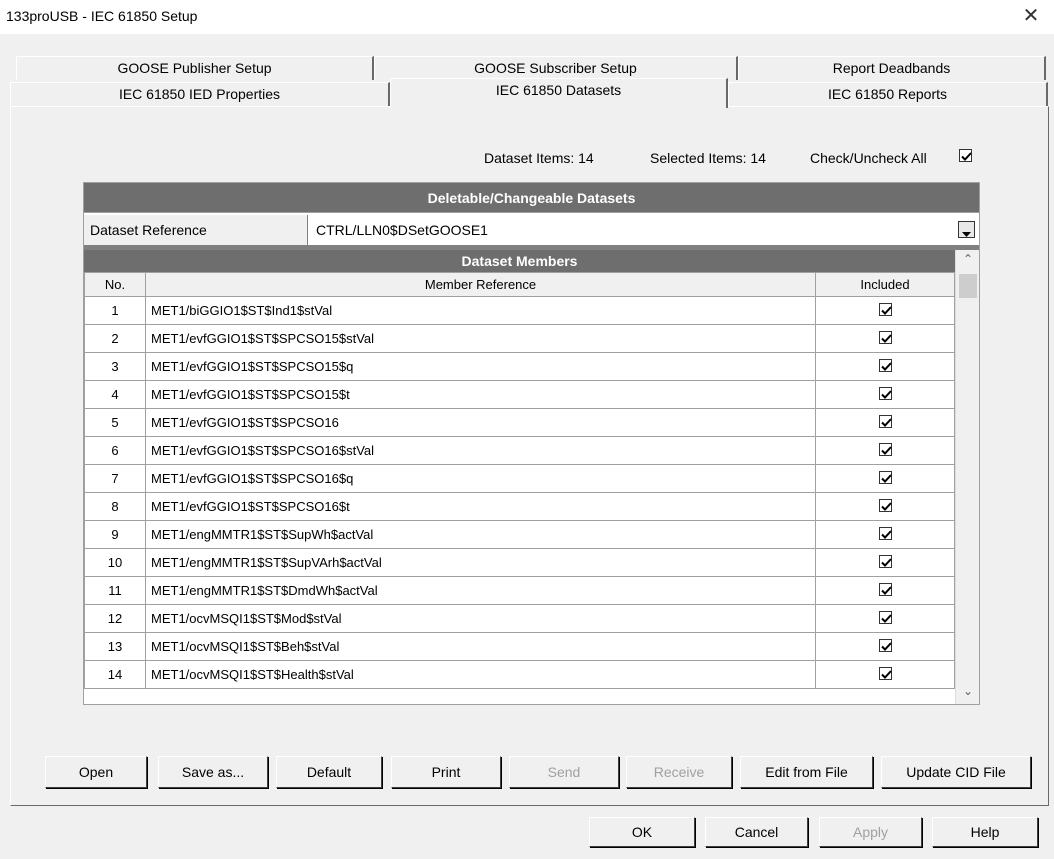  Describe the element at coordinates (679, 772) in the screenshot. I see `receive-button: Receive` at that location.